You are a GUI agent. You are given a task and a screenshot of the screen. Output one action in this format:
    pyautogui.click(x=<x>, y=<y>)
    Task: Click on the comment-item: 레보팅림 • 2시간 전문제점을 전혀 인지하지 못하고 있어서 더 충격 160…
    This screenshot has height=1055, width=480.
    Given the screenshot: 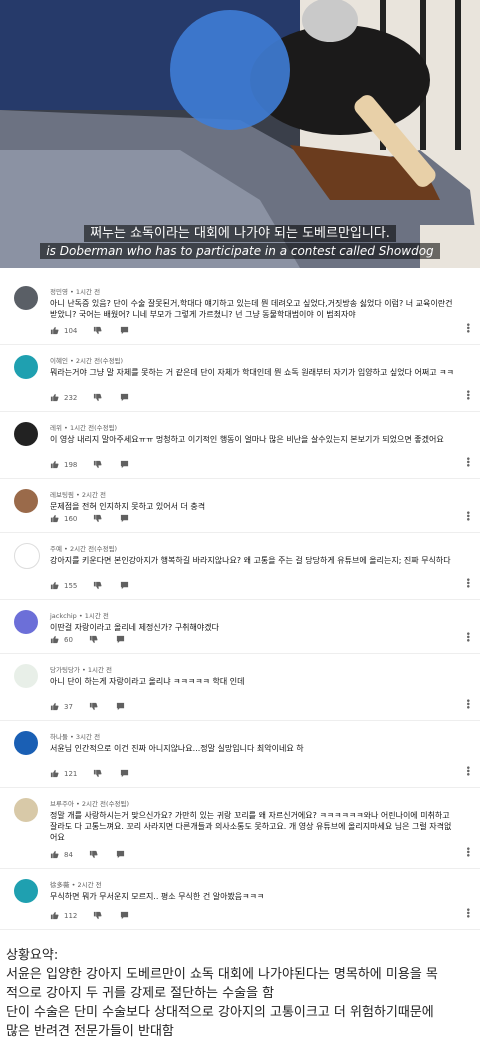 What is the action you would take?
    pyautogui.click(x=240, y=506)
    